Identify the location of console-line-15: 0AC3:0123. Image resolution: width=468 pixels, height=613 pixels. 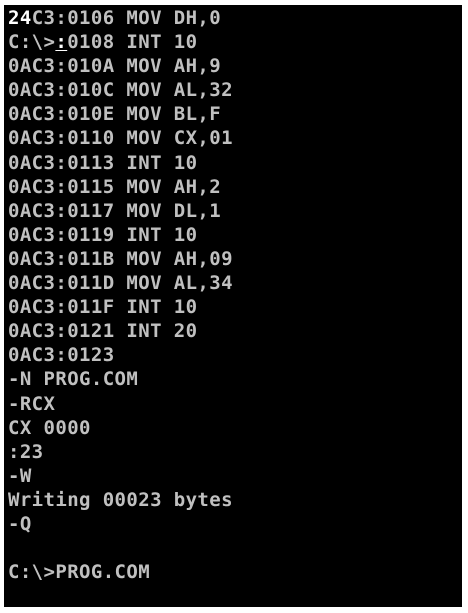
(61, 355).